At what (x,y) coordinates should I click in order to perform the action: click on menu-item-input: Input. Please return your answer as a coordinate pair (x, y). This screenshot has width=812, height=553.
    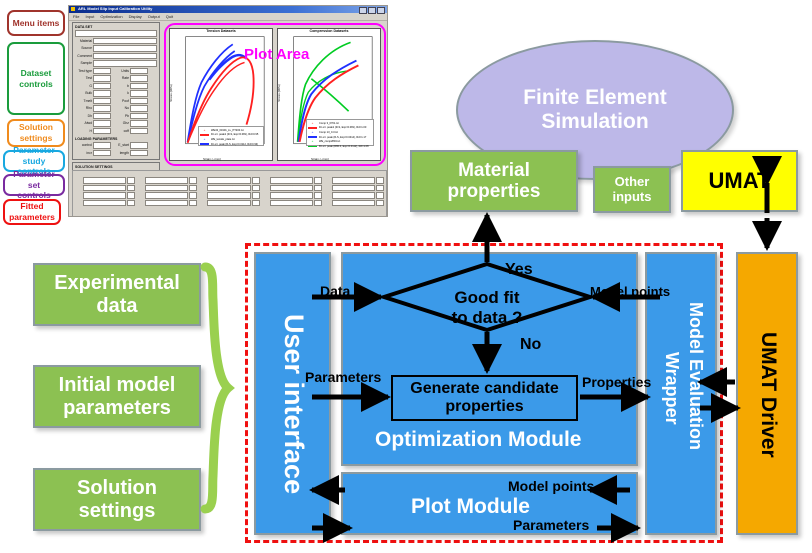
    Looking at the image, I should click on (89, 16).